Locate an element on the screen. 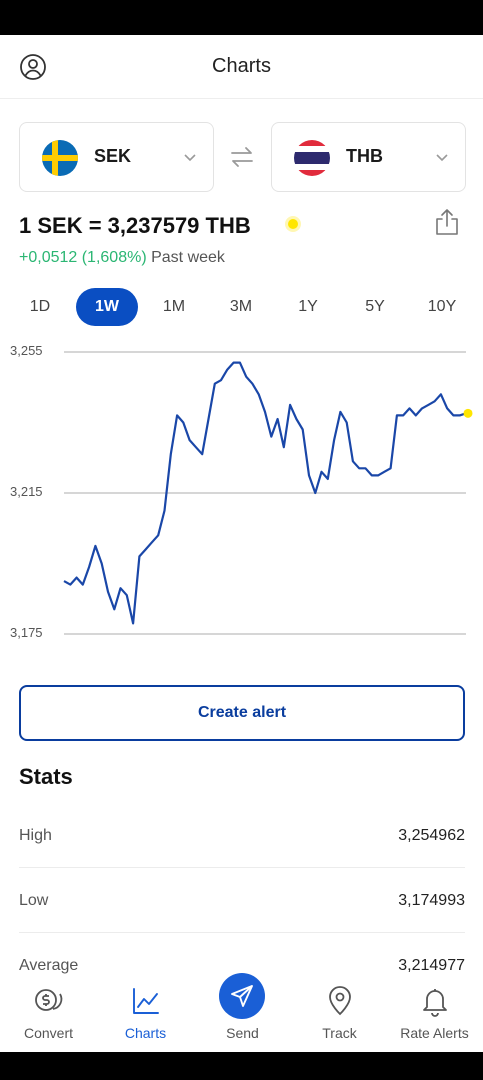  send-icon is located at coordinates (242, 996).